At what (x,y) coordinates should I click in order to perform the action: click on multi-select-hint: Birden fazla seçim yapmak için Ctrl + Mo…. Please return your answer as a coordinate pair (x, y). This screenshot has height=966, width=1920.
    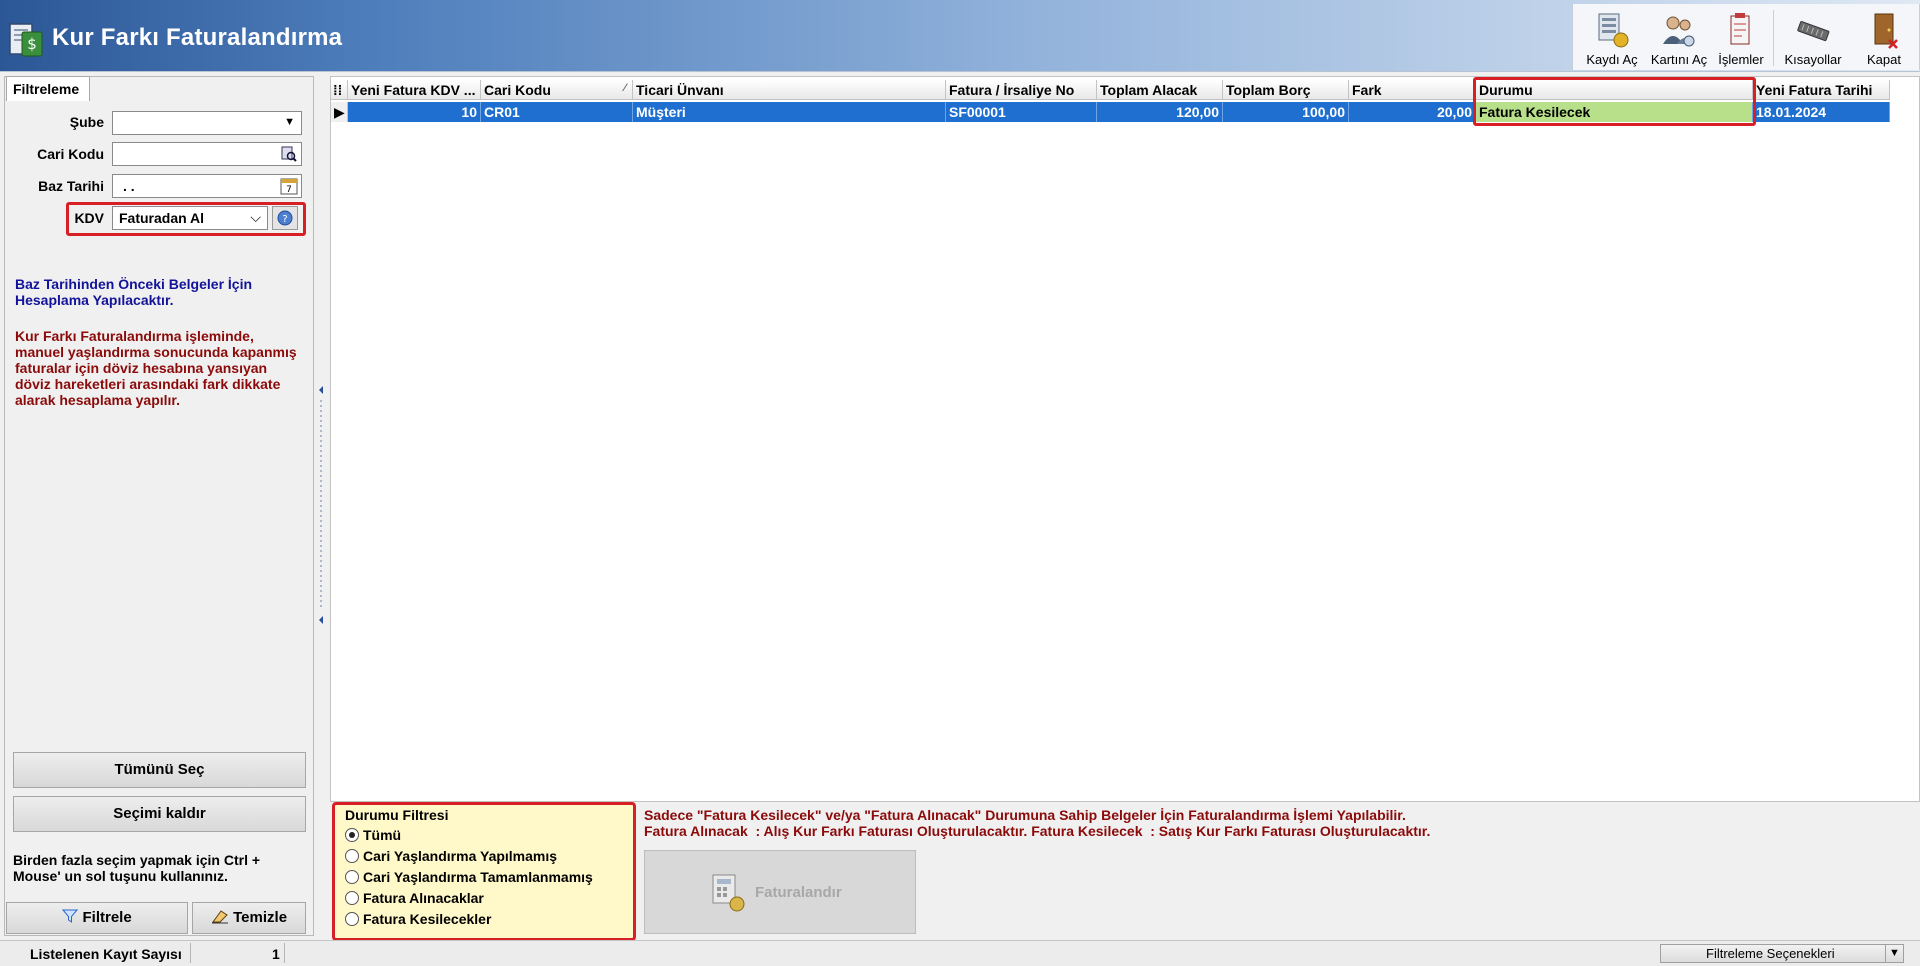
    Looking at the image, I should click on (137, 868).